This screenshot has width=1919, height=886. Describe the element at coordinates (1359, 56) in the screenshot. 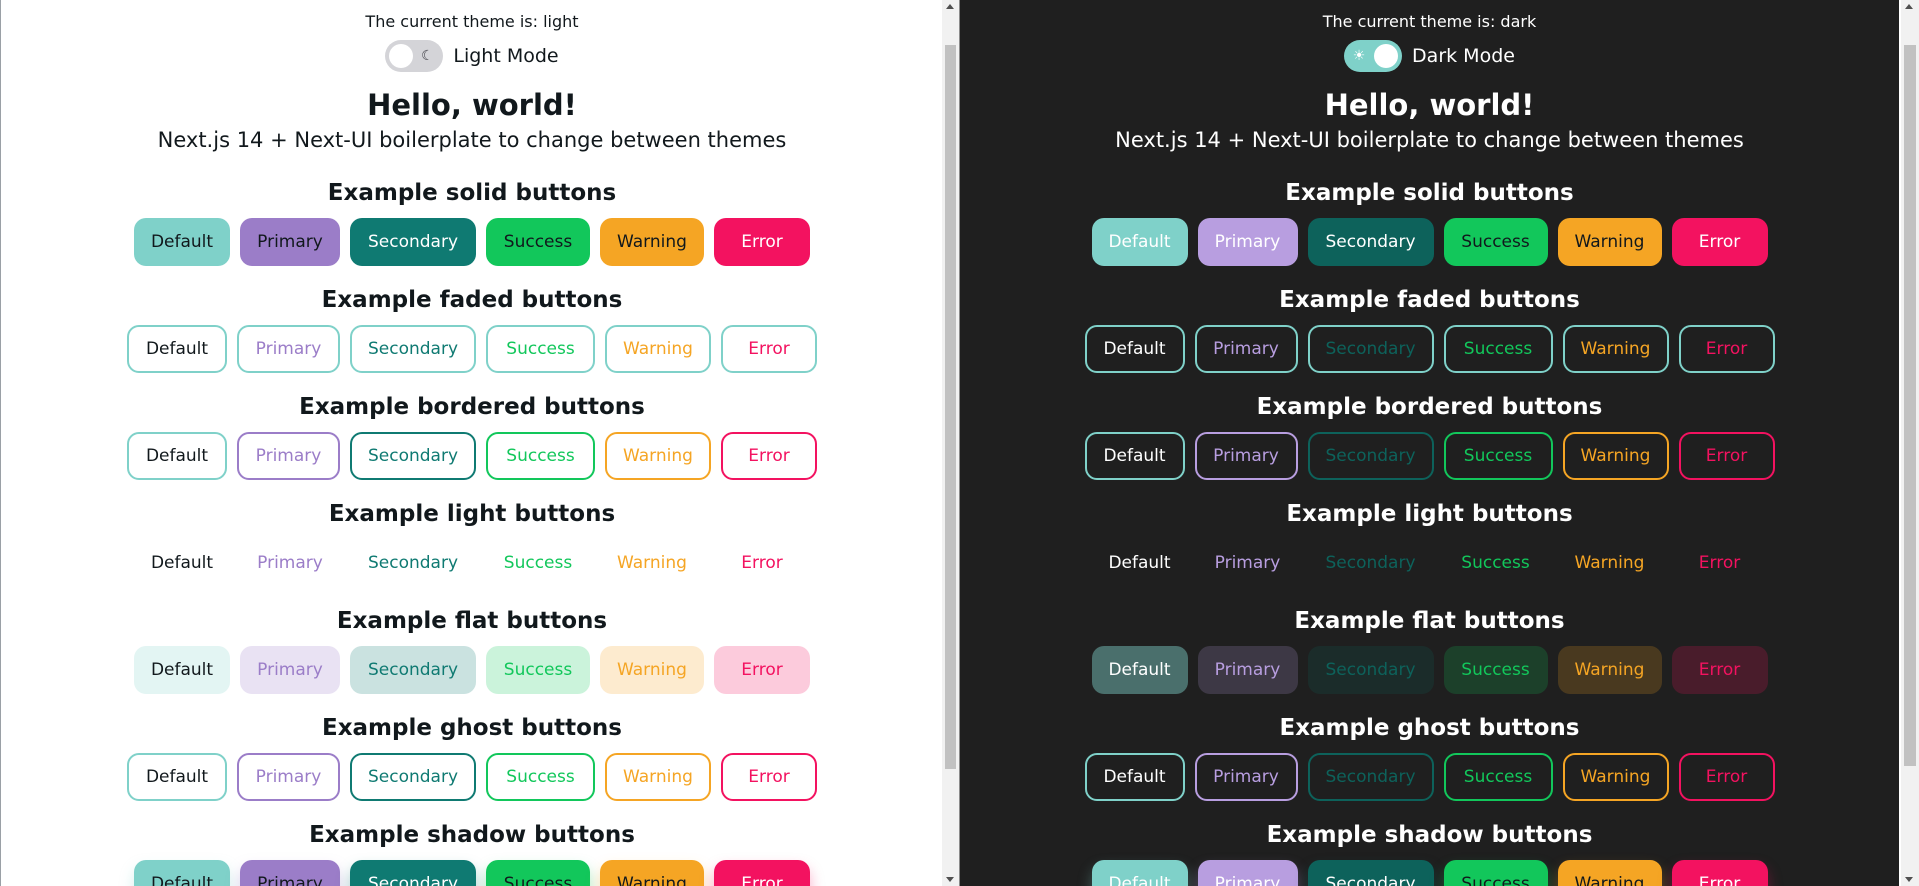

I see `sun-icon: ☀` at that location.